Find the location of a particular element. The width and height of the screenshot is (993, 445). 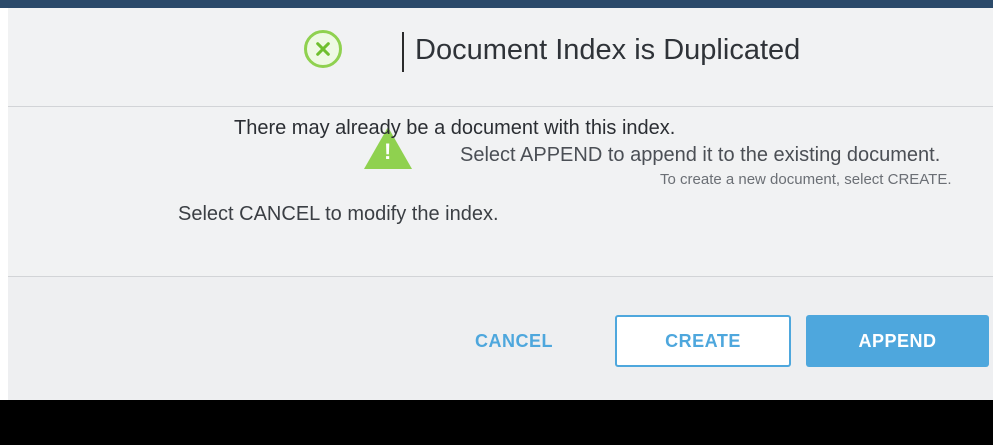

window-top-edge is located at coordinates (496, 4).